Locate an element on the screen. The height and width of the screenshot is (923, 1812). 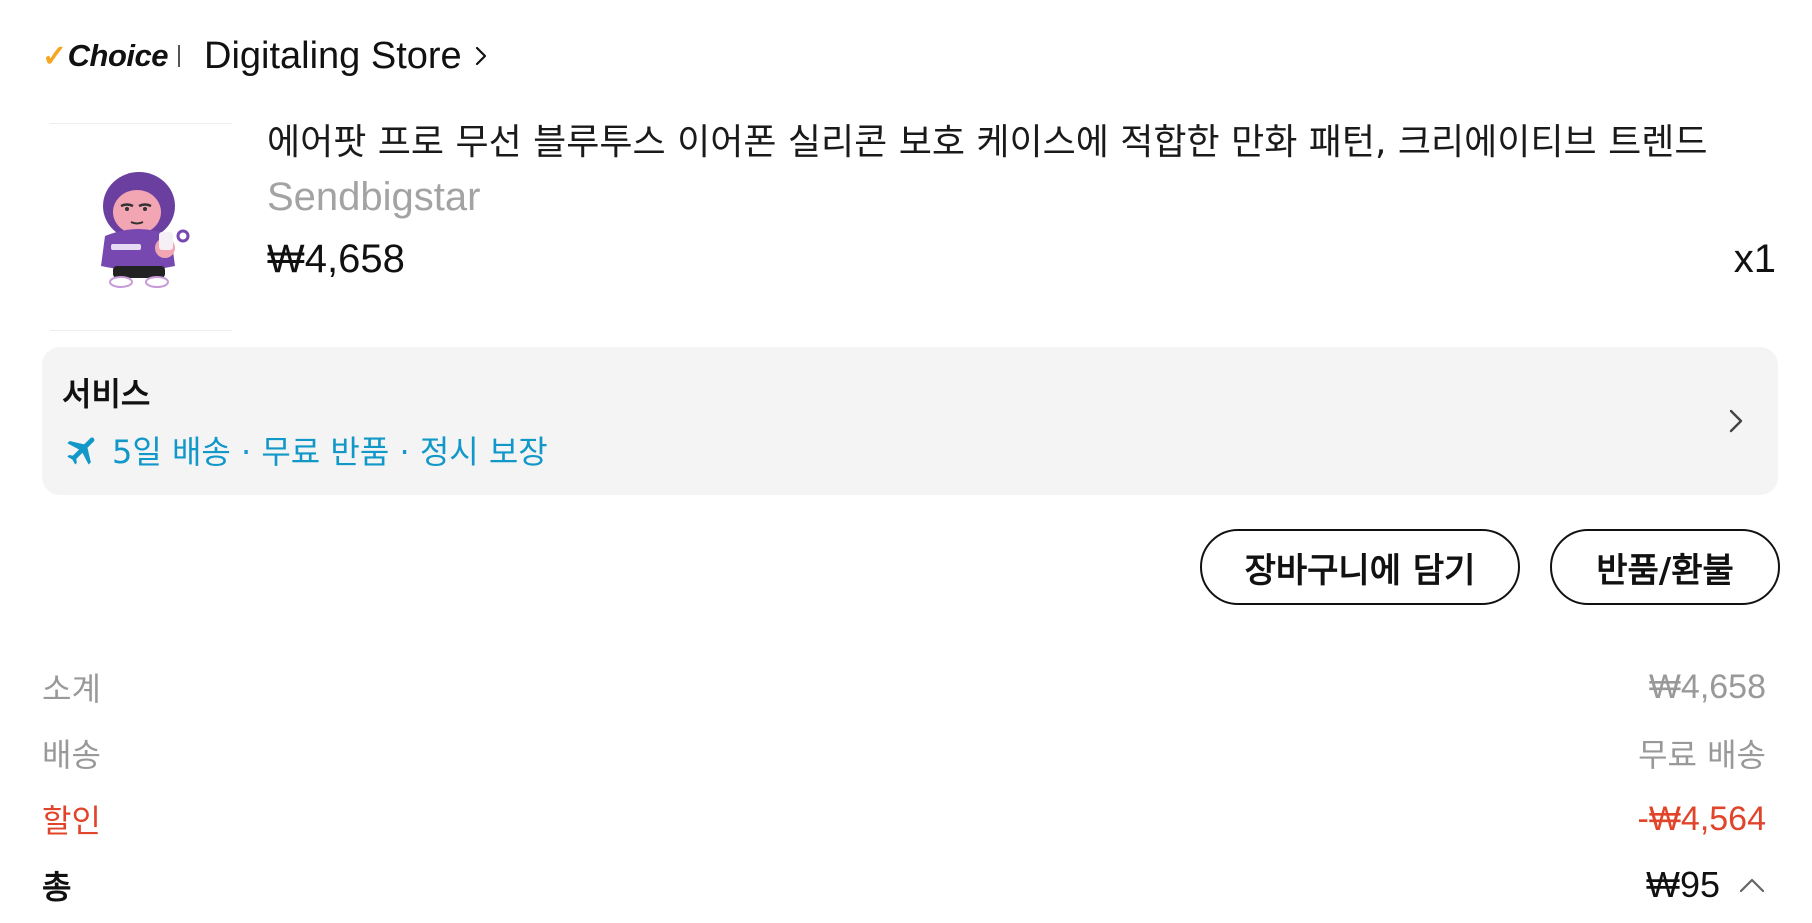
summary-discount-row: 할인 -₩4,564 is located at coordinates (904, 819).